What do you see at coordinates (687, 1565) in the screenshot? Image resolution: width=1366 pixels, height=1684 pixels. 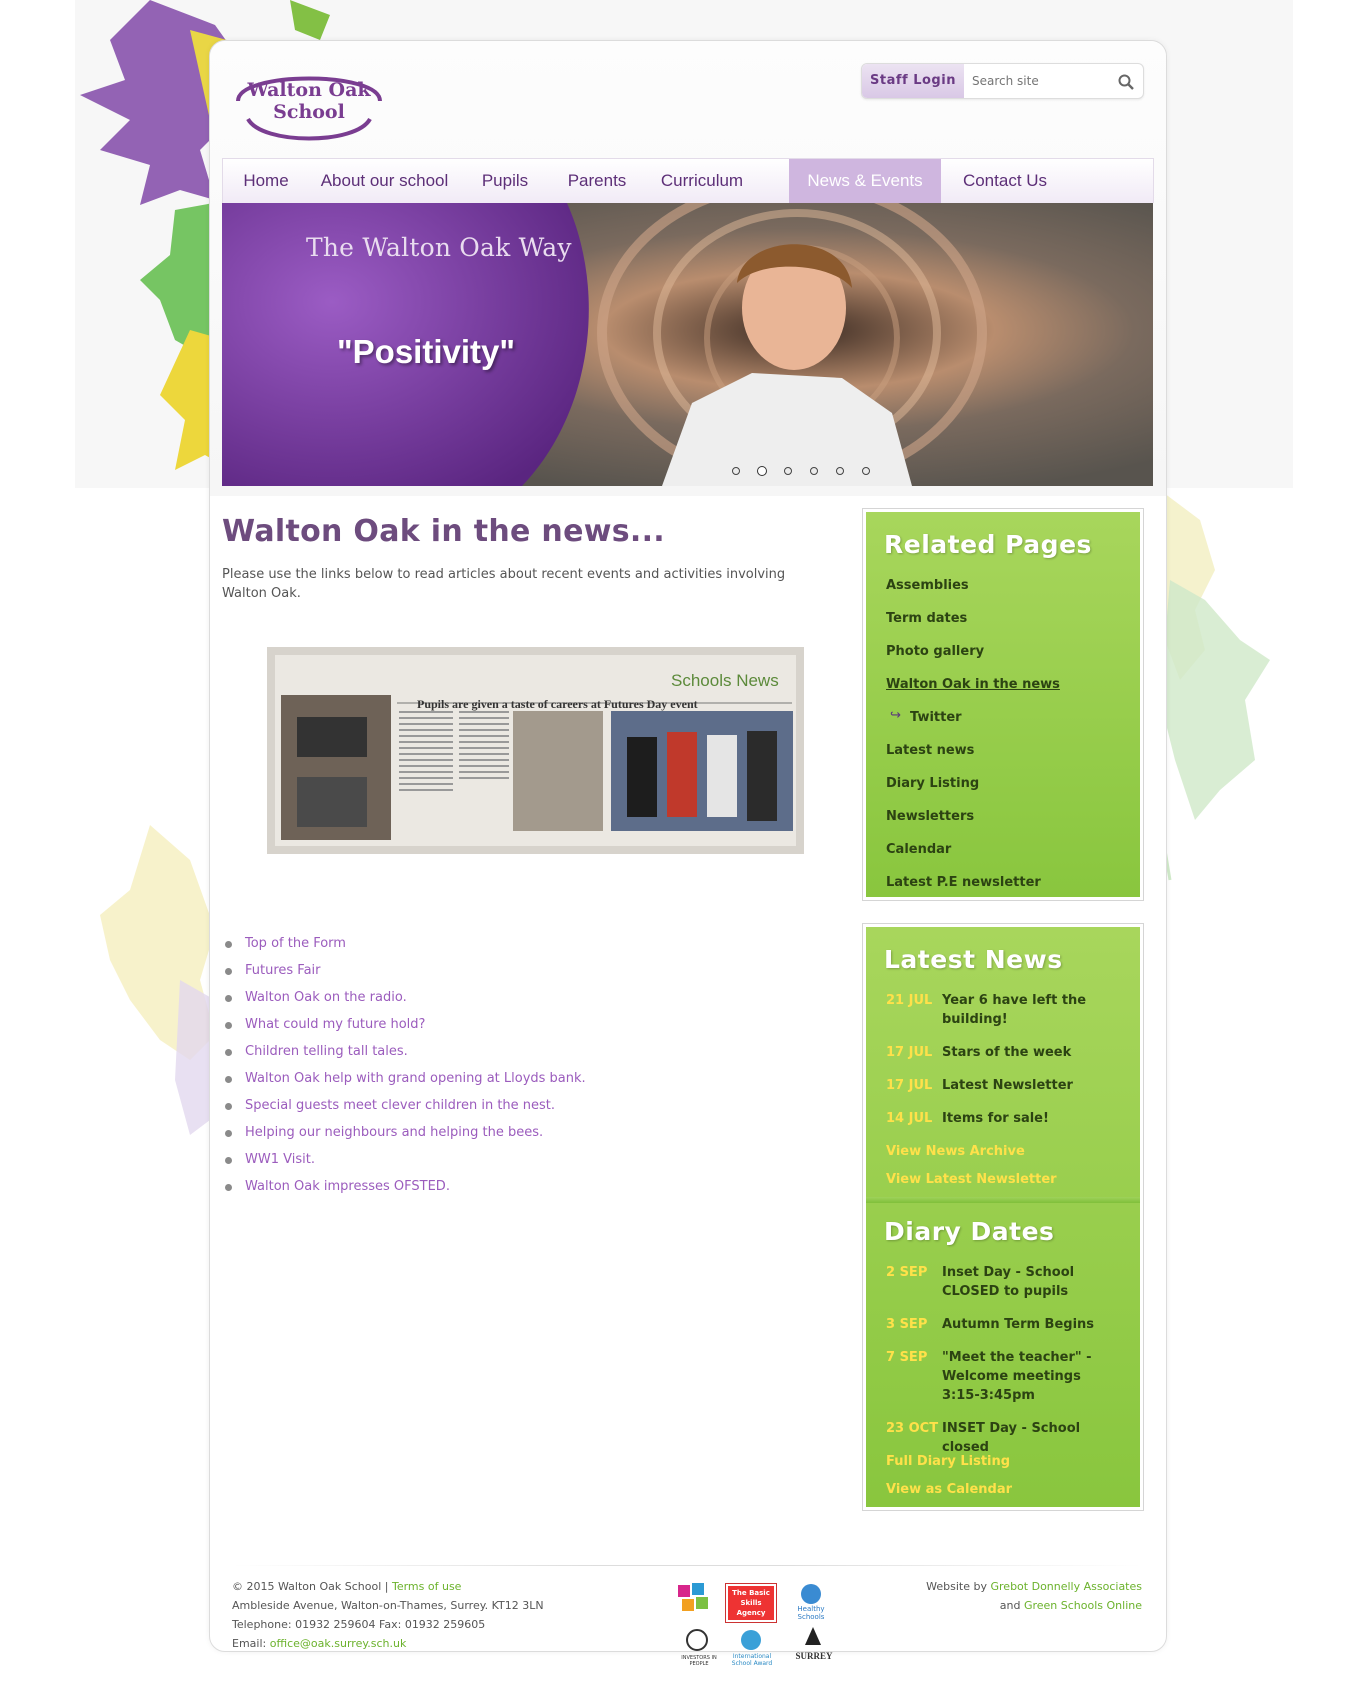 I see `footer-divider` at bounding box center [687, 1565].